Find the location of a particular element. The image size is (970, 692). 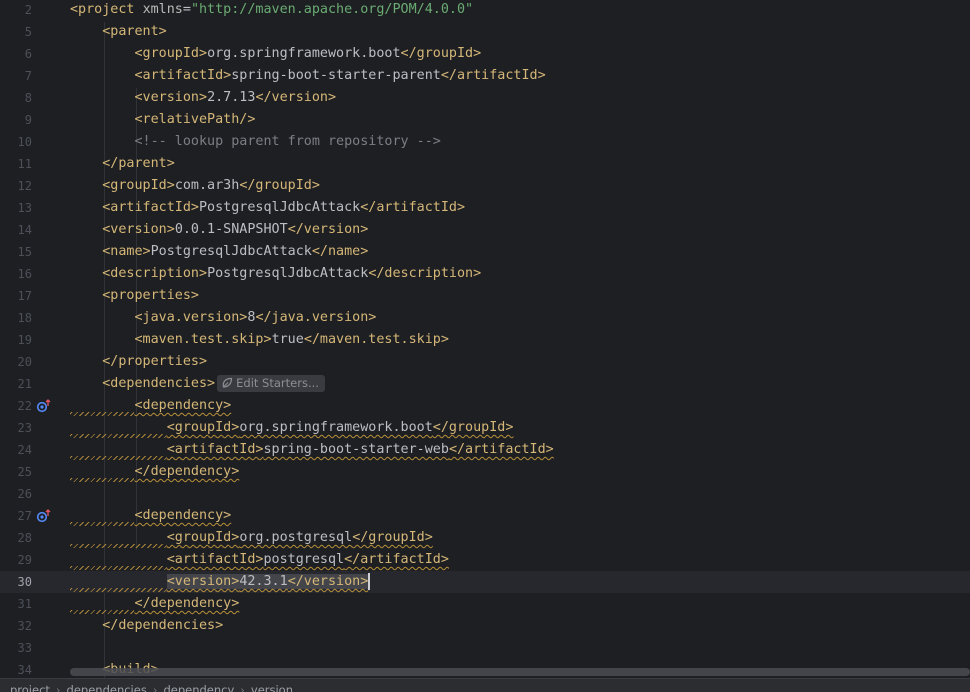

code-line: 28 <groupId>org.postgresql</groupId> is located at coordinates (485, 538).